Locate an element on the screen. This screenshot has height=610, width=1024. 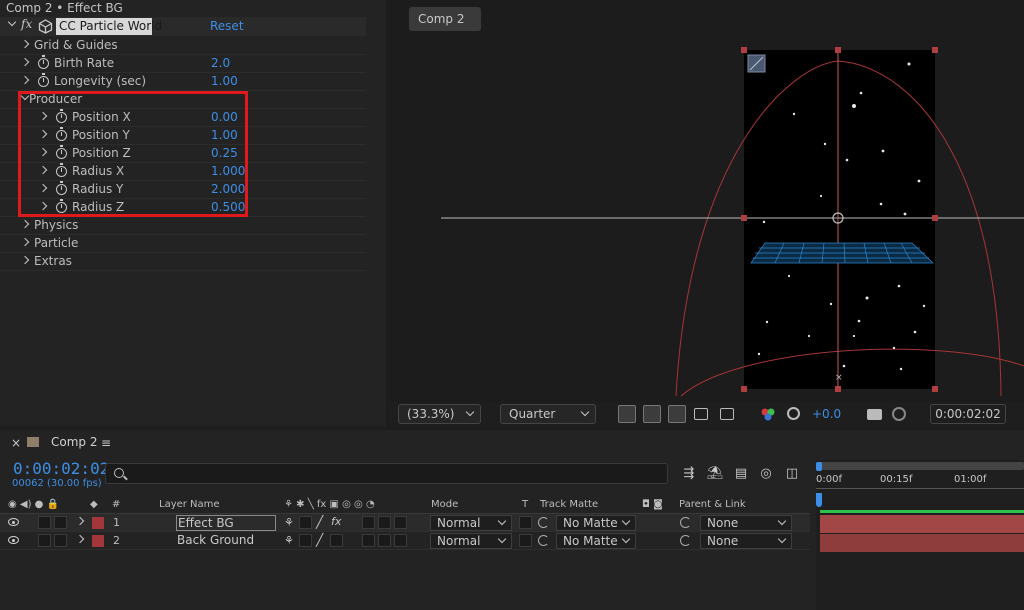
layer-name-header: Layer Name is located at coordinates (189, 504).